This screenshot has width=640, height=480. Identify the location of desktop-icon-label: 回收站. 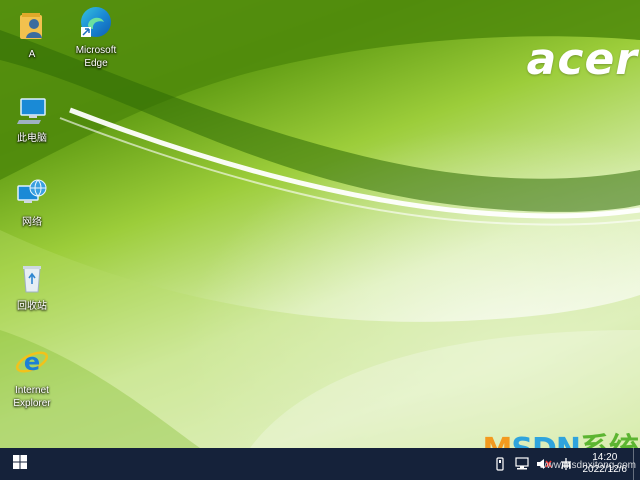
(32, 306).